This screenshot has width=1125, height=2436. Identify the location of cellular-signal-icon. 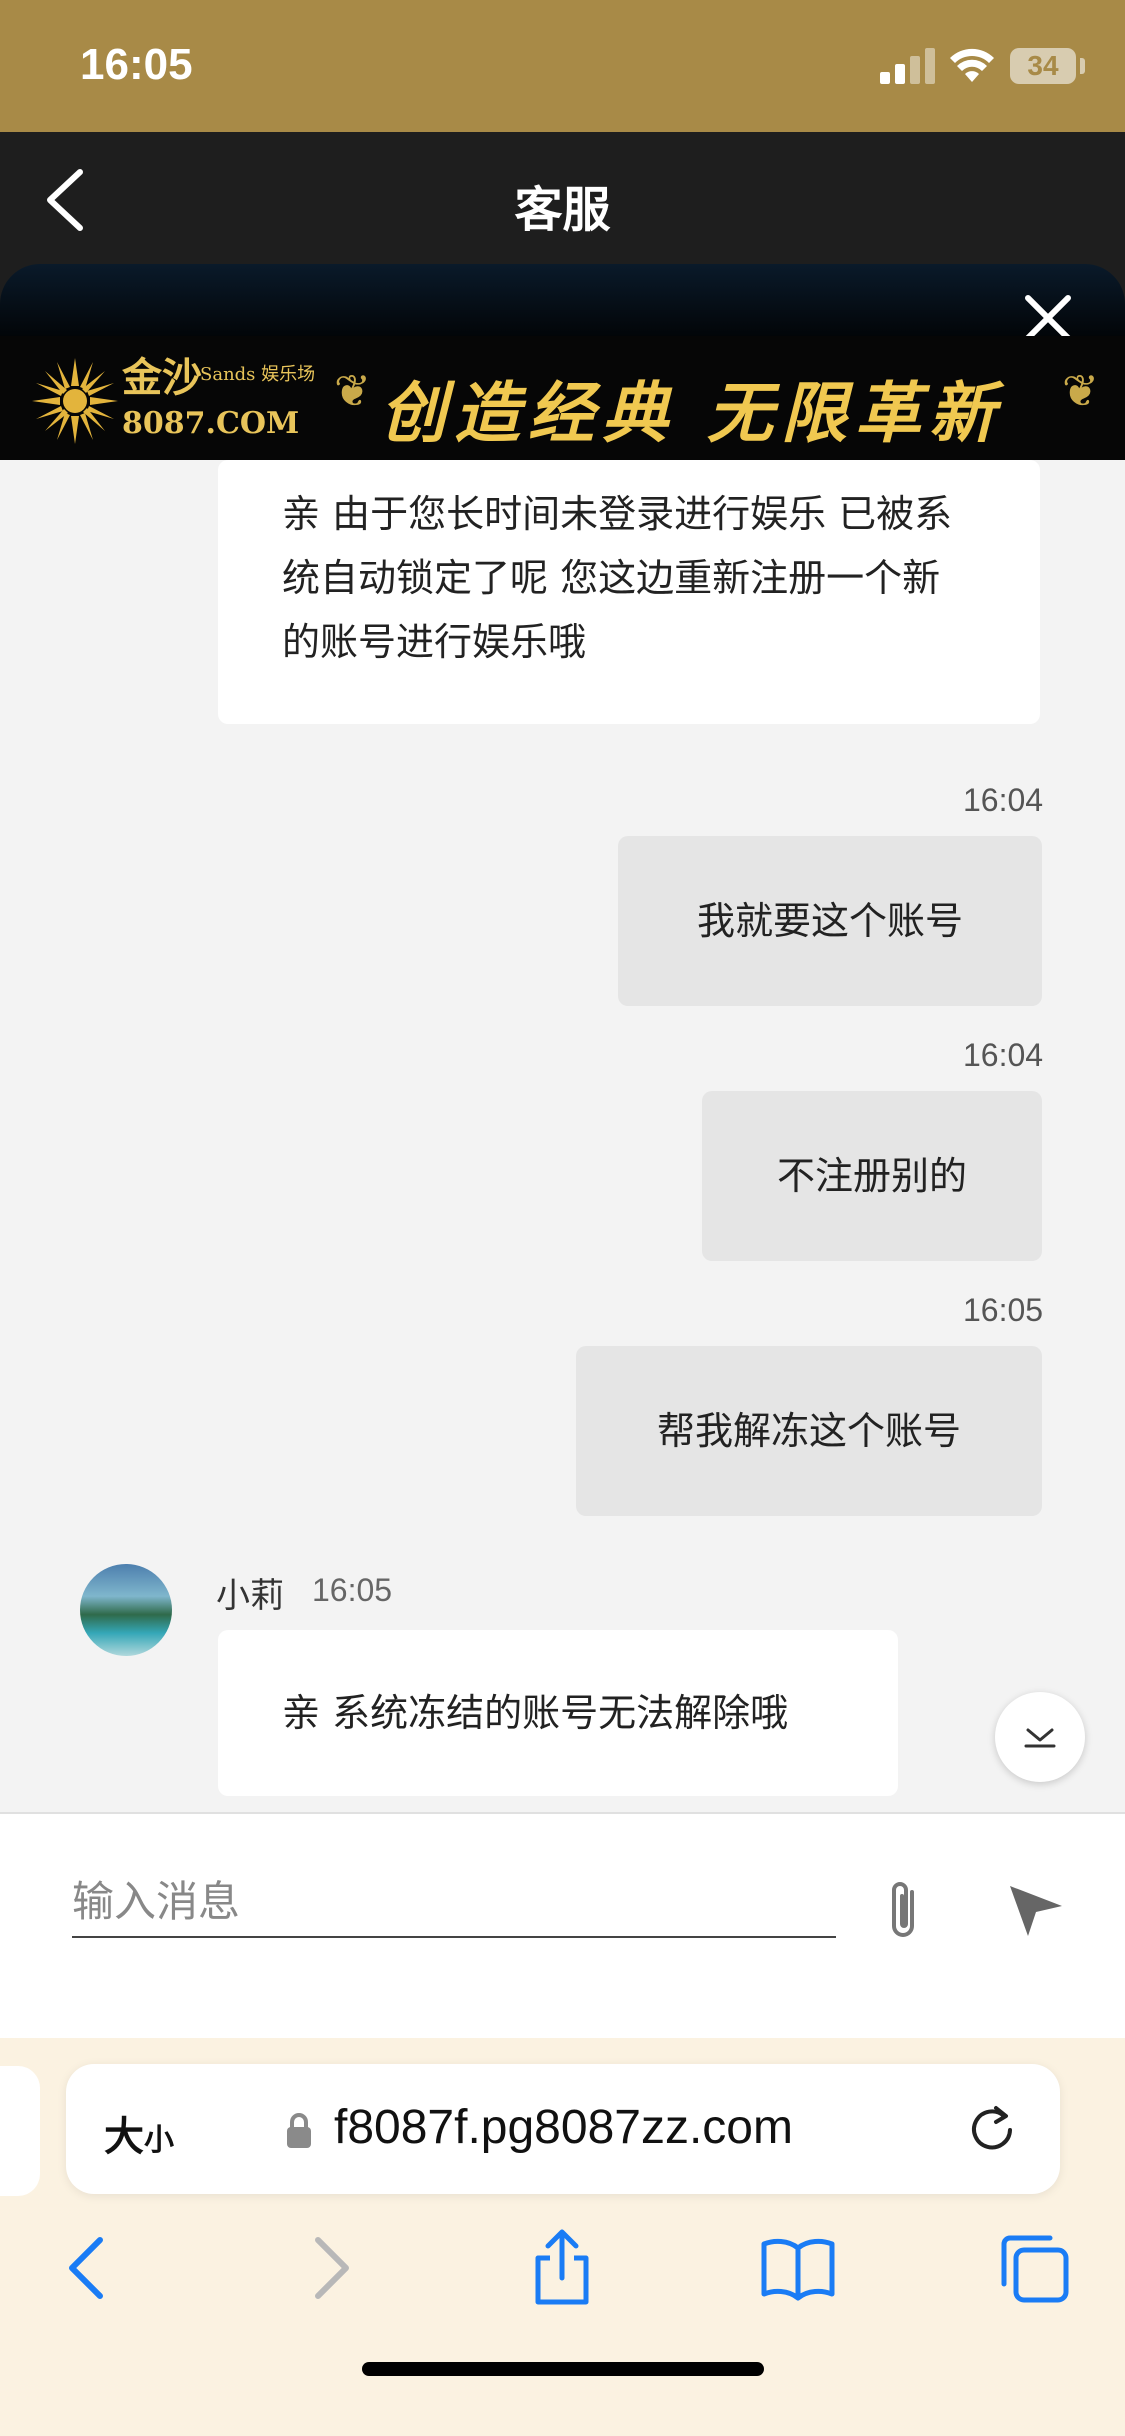
(907, 66).